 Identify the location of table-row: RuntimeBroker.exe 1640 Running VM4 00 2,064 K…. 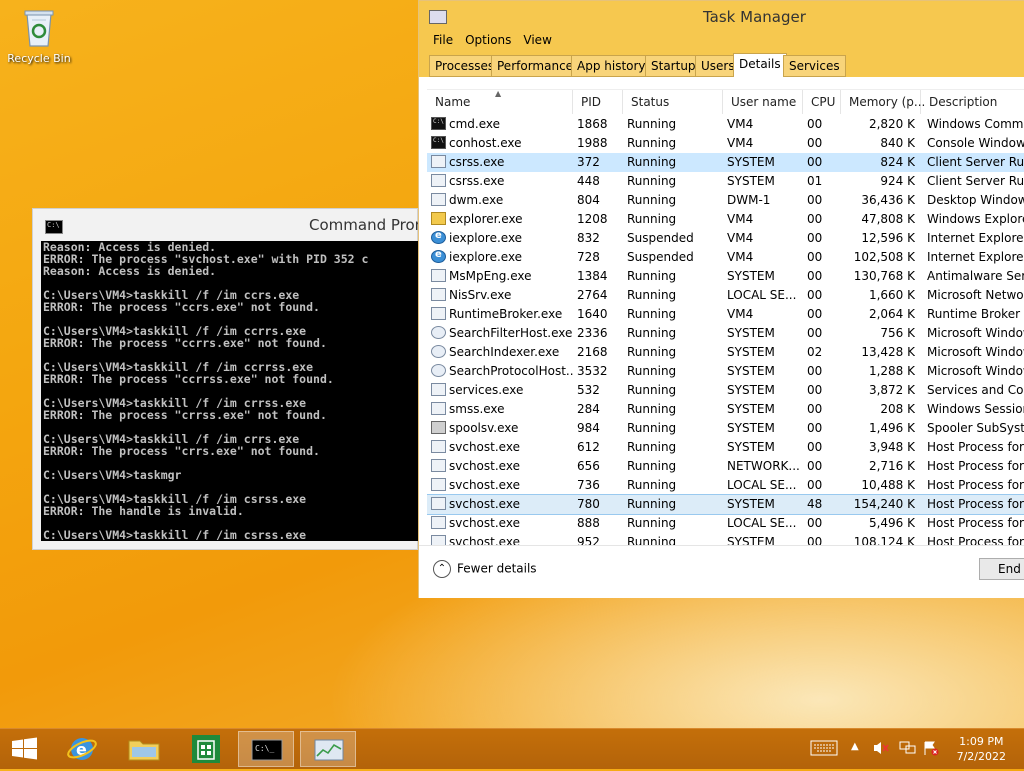
(725, 314).